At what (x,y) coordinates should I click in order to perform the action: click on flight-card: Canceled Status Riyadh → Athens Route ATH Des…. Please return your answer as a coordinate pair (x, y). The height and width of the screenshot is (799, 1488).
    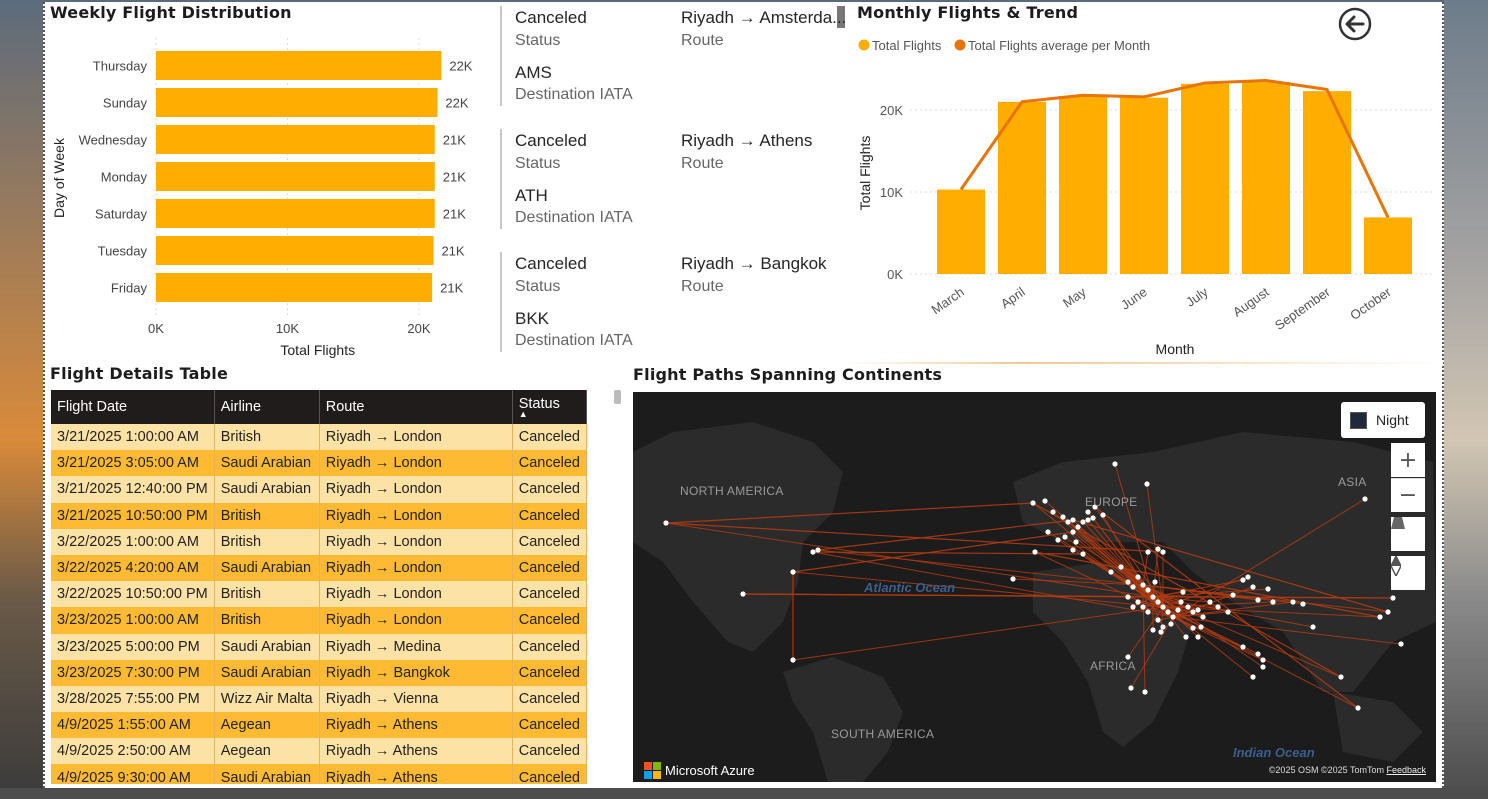
    Looking at the image, I should click on (670, 179).